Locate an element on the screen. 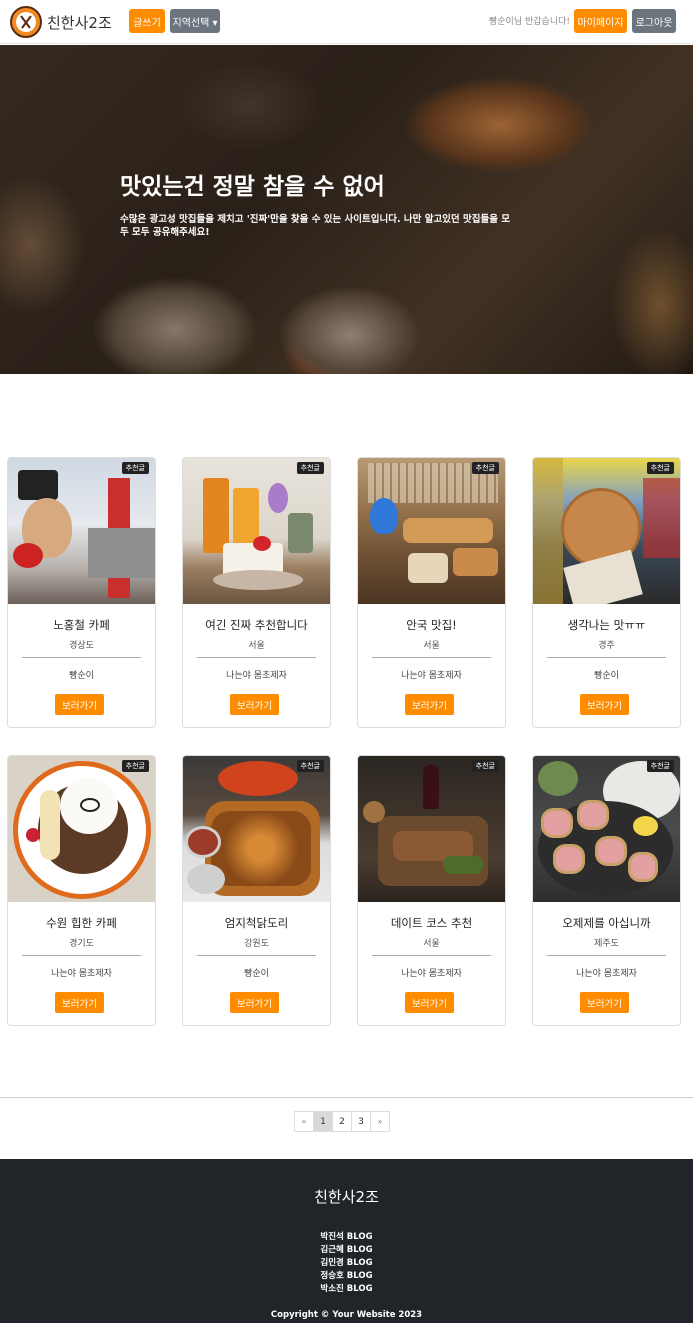 The width and height of the screenshot is (693, 1323). post-card: 추천글 안국 맛집! 서울 나는야 몸초제자 보러가기 is located at coordinates (431, 592).